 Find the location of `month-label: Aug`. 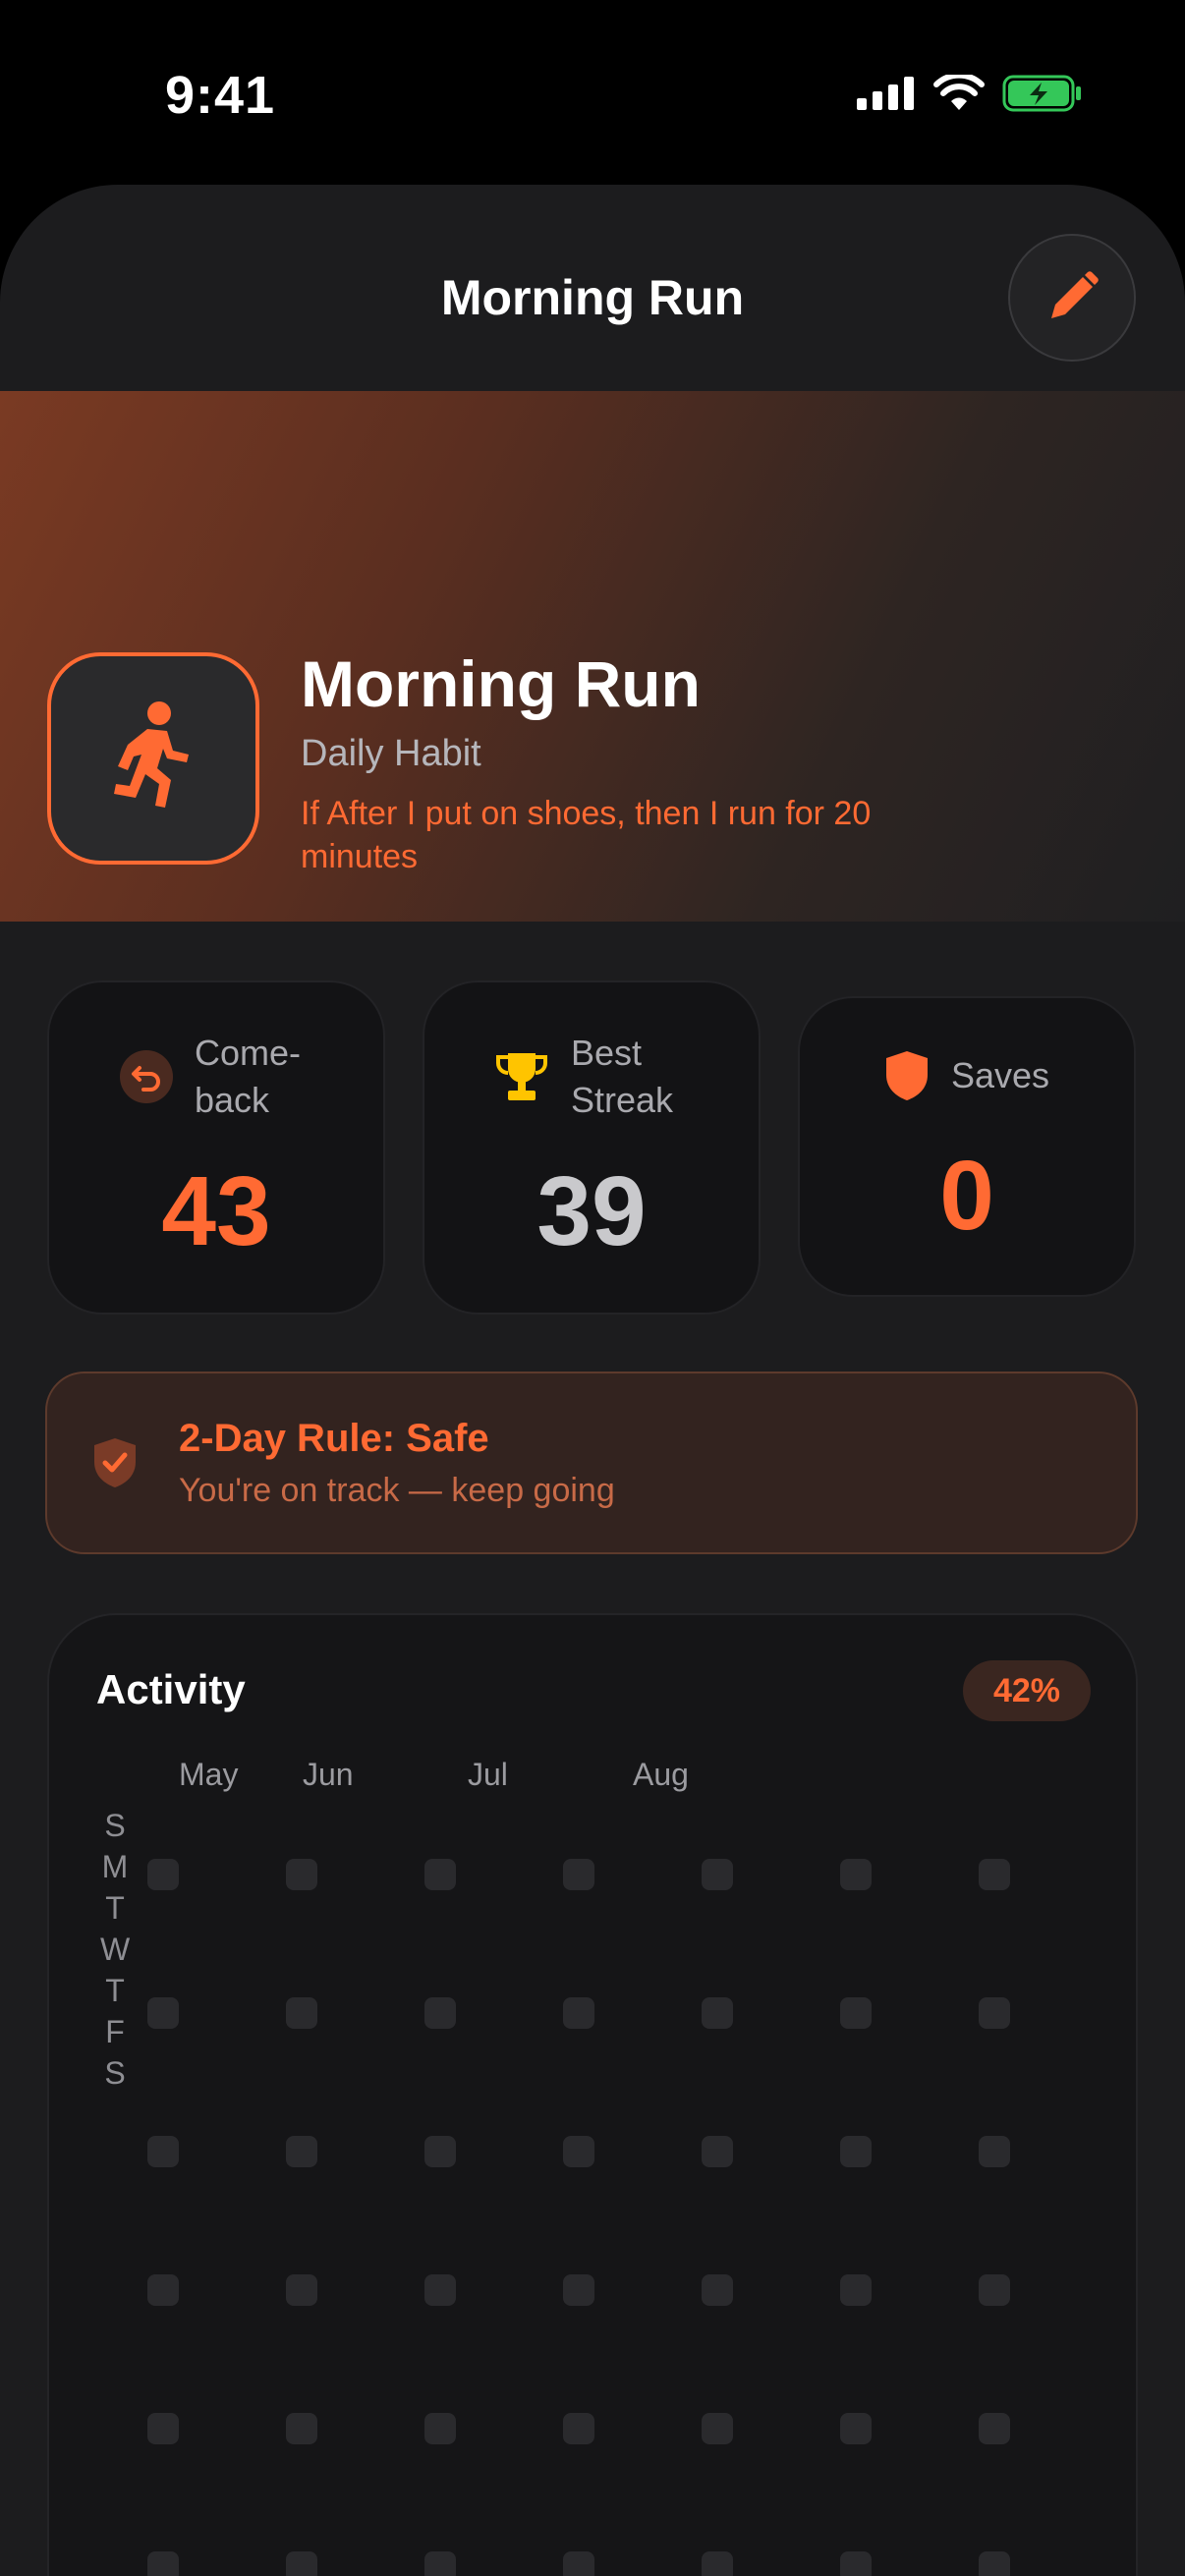

month-label: Aug is located at coordinates (661, 1774).